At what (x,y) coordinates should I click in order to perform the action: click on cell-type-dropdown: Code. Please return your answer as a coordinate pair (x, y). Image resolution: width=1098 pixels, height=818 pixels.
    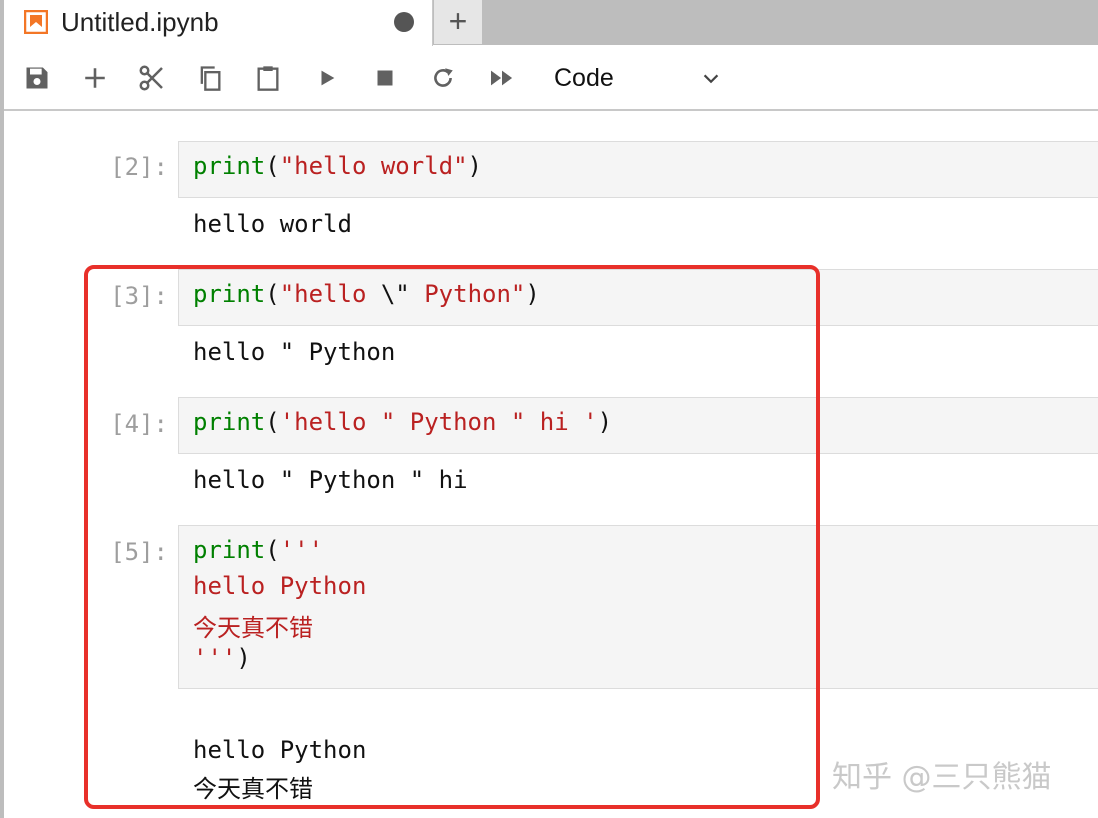
    Looking at the image, I should click on (639, 78).